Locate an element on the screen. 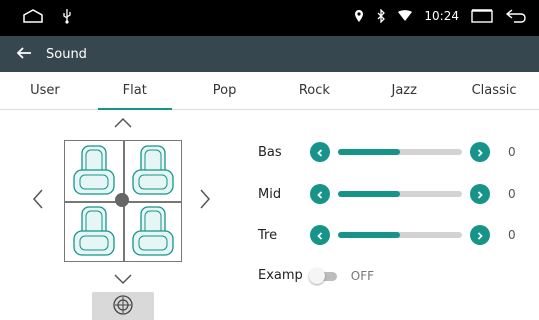  bass-value: 0 is located at coordinates (512, 152).